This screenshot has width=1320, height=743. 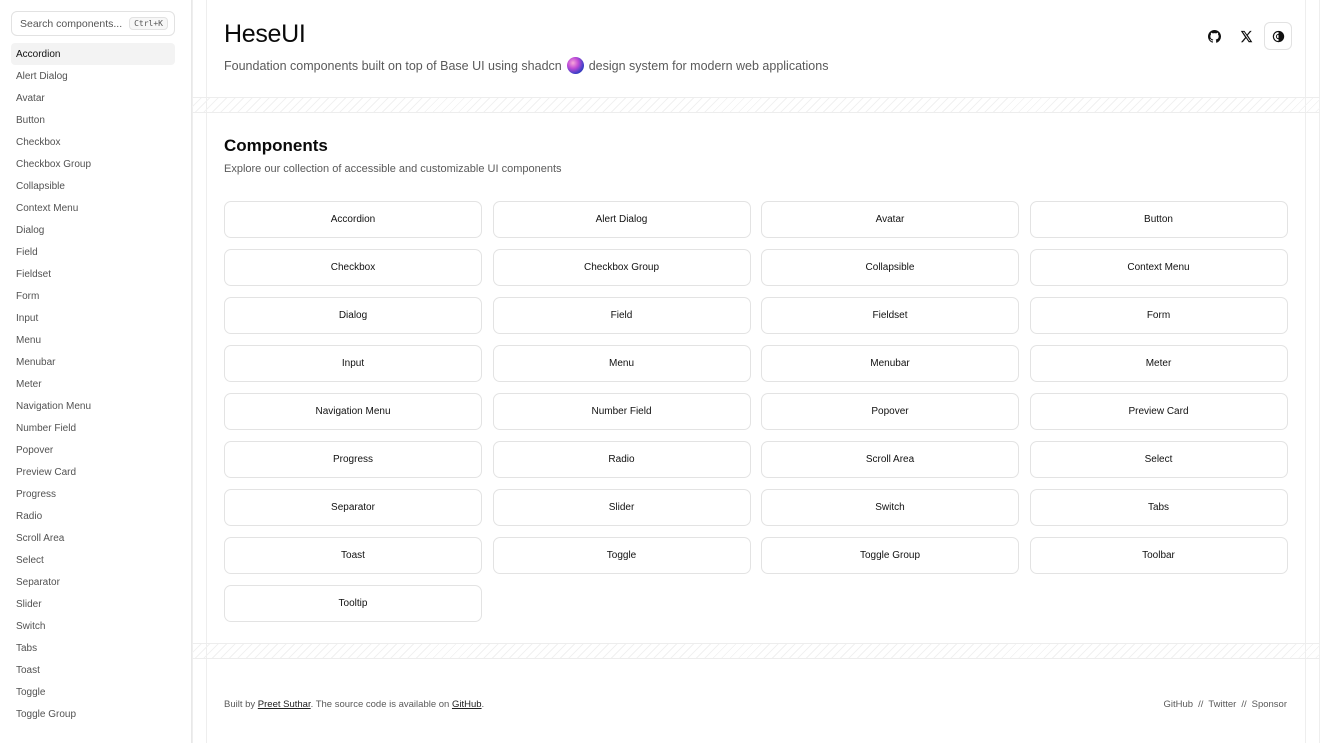 I want to click on search-input: Search components... Ctrl+K, so click(x=93, y=23).